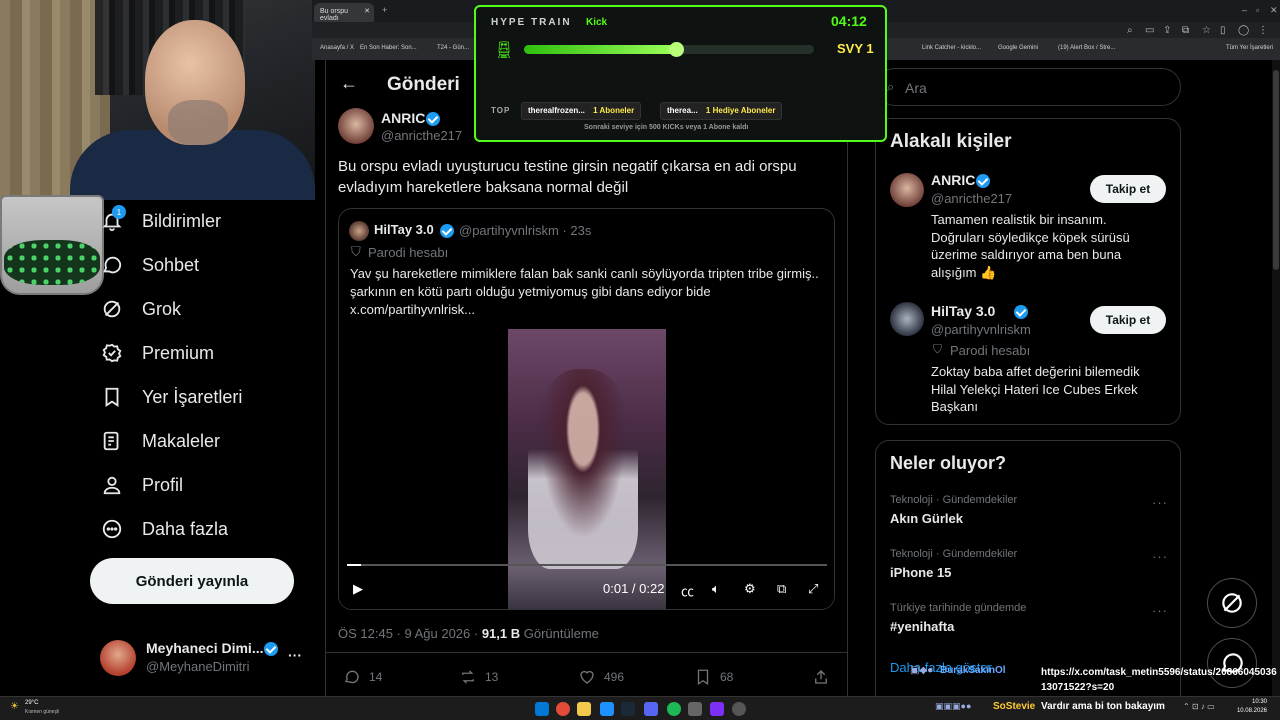 This screenshot has height=720, width=1280. Describe the element at coordinates (1263, 30) in the screenshot. I see `menu-icon: ⋮` at that location.